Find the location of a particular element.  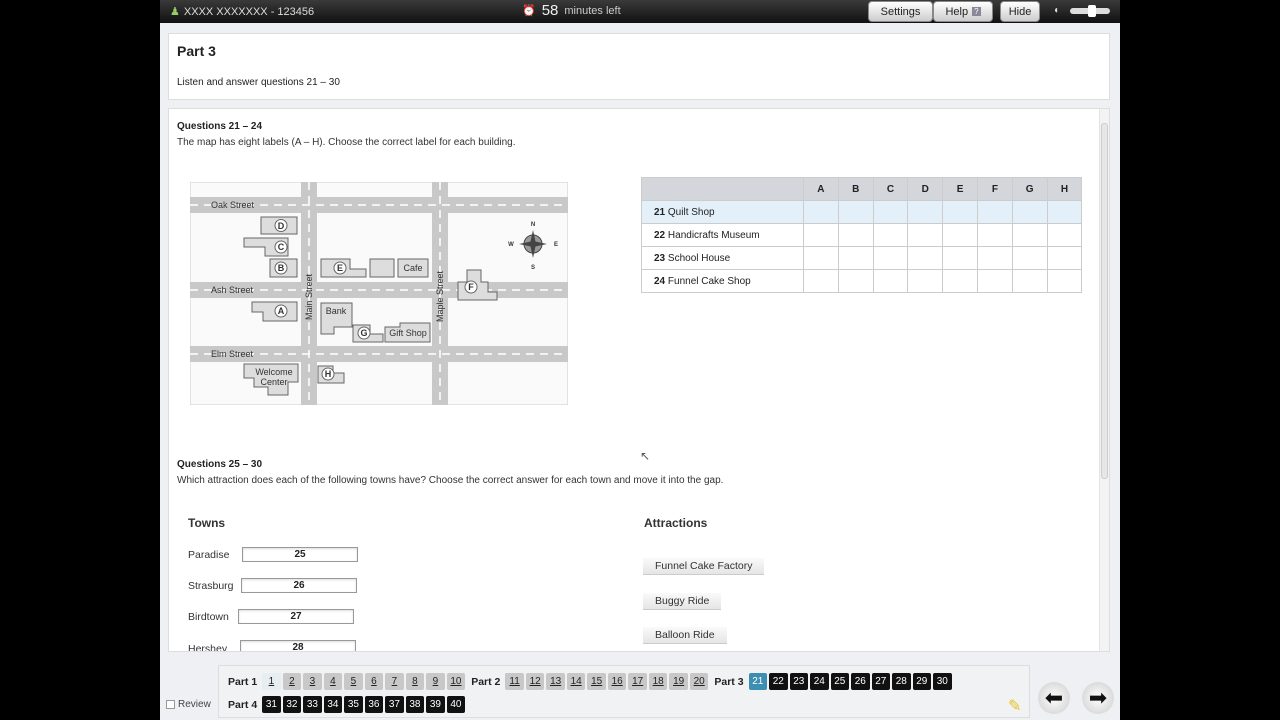

question-11-button: 11 is located at coordinates (514, 681).